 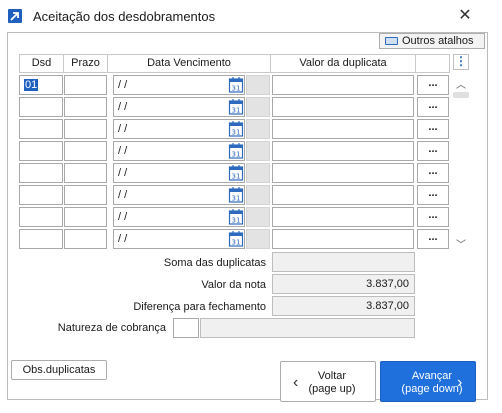 I want to click on natureza-cobranca-description, so click(x=307, y=328).